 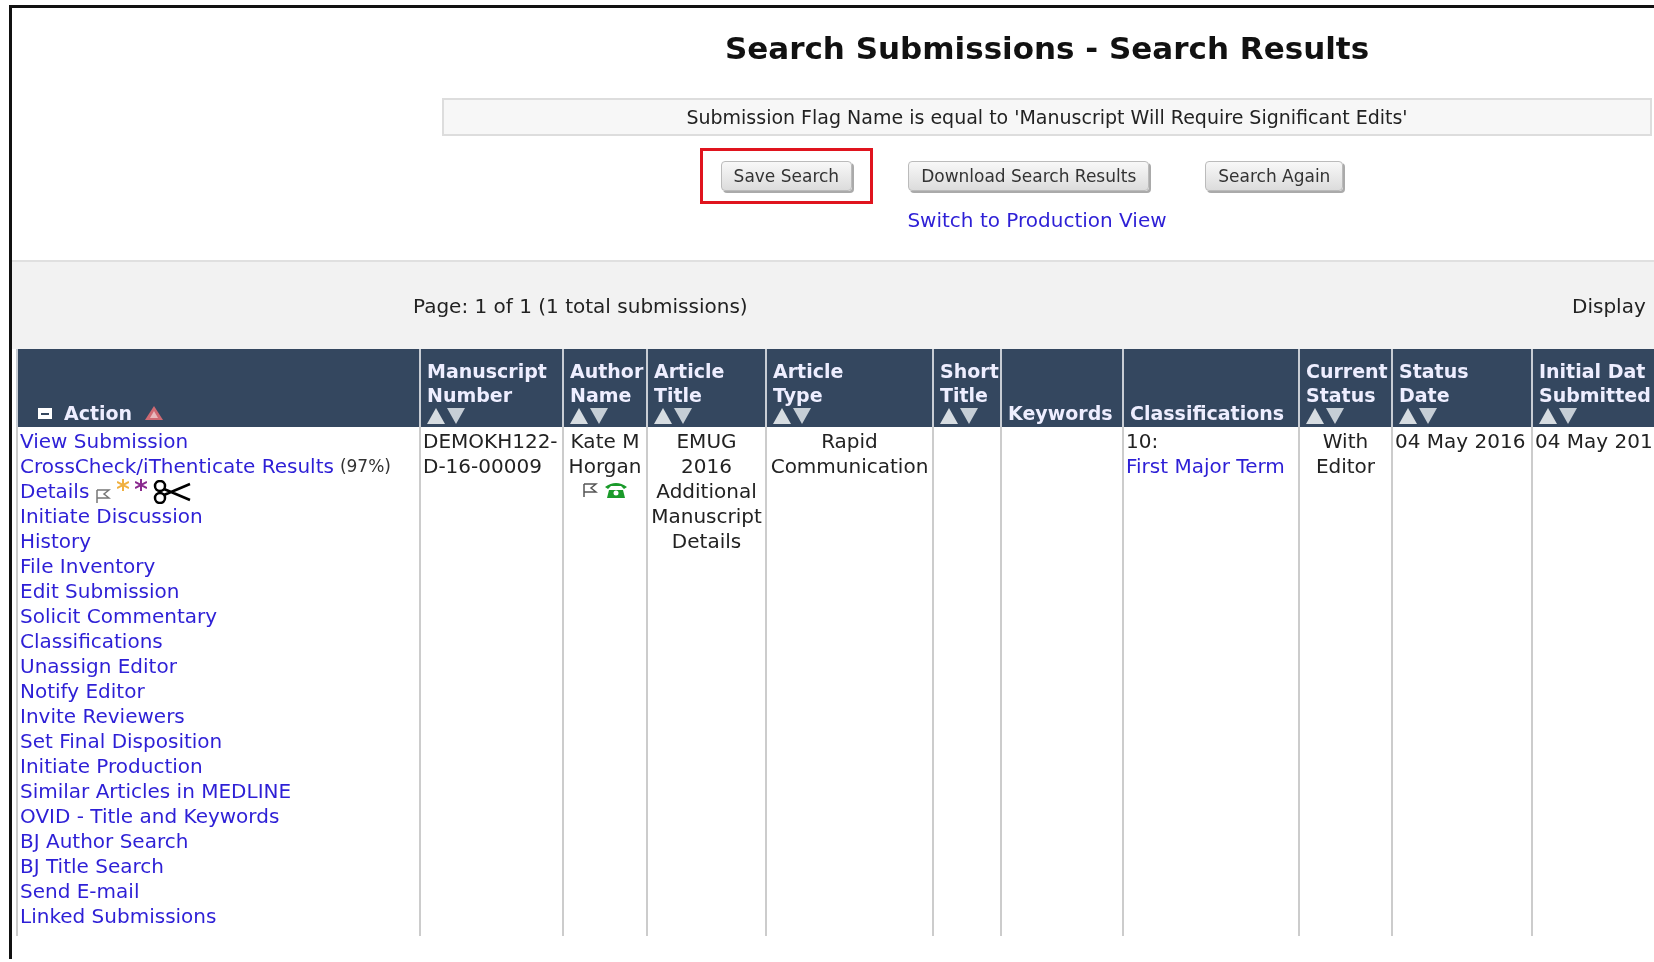 What do you see at coordinates (1205, 466) in the screenshot?
I see `classification-link: First Major Term` at bounding box center [1205, 466].